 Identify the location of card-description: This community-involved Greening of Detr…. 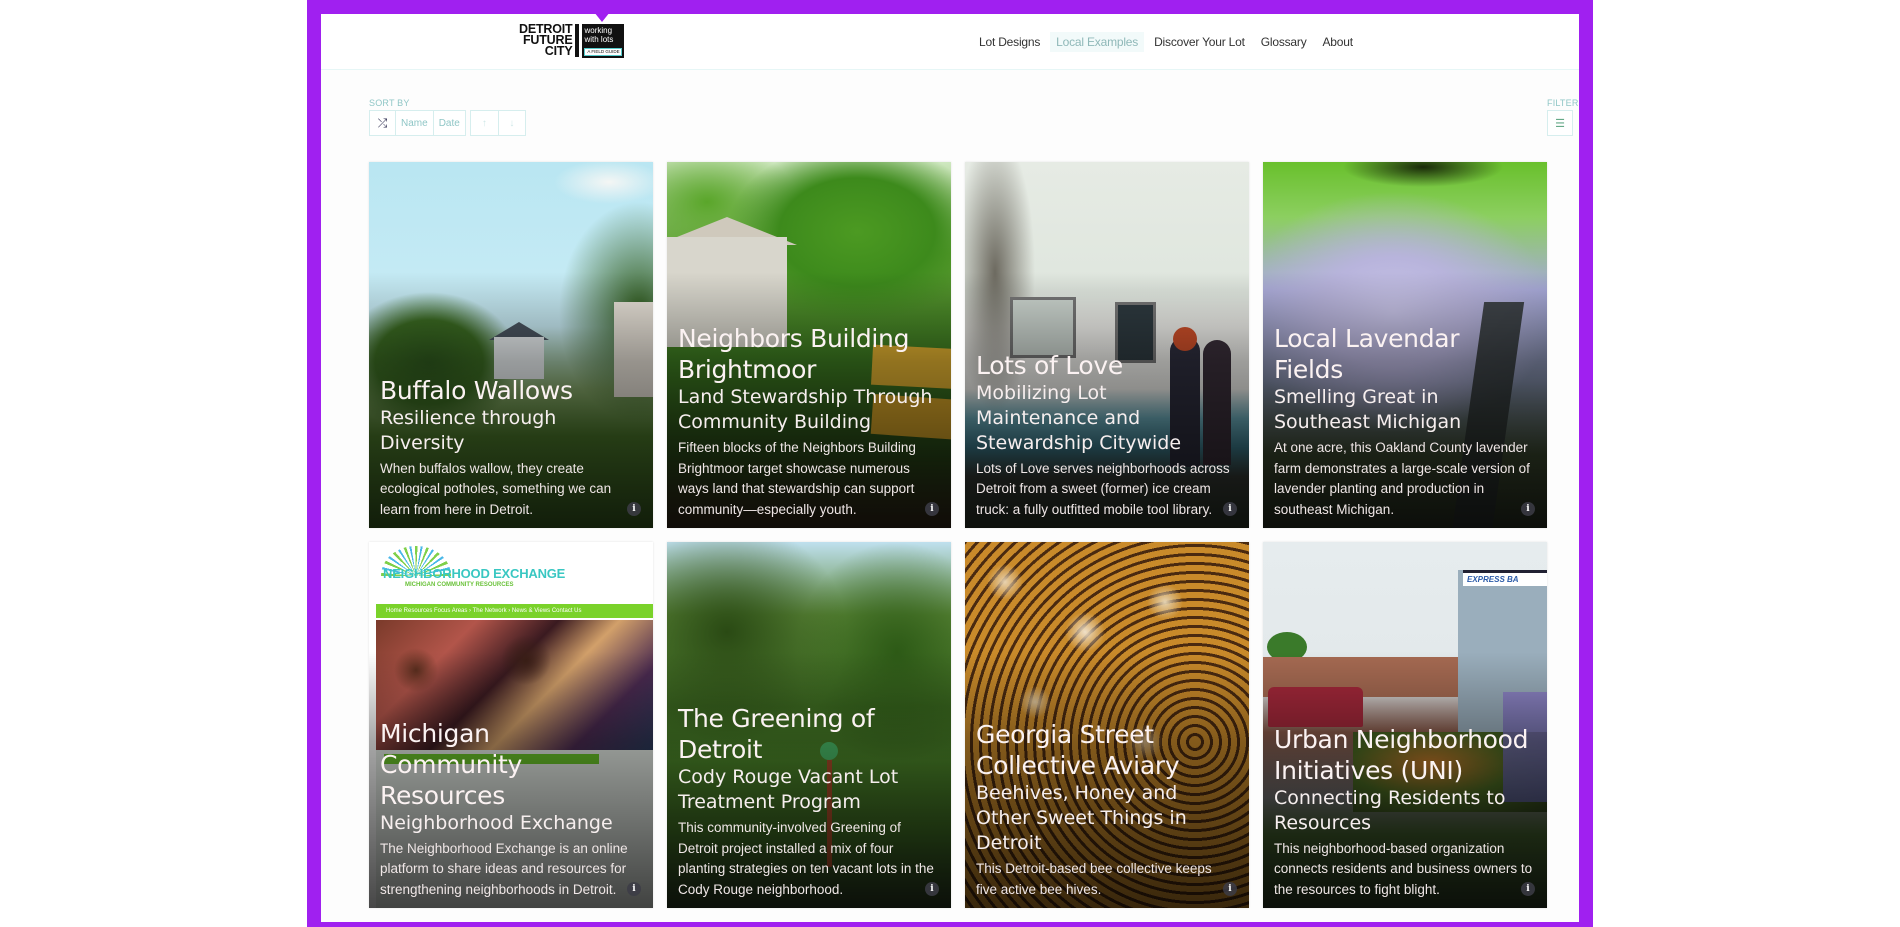
(806, 858).